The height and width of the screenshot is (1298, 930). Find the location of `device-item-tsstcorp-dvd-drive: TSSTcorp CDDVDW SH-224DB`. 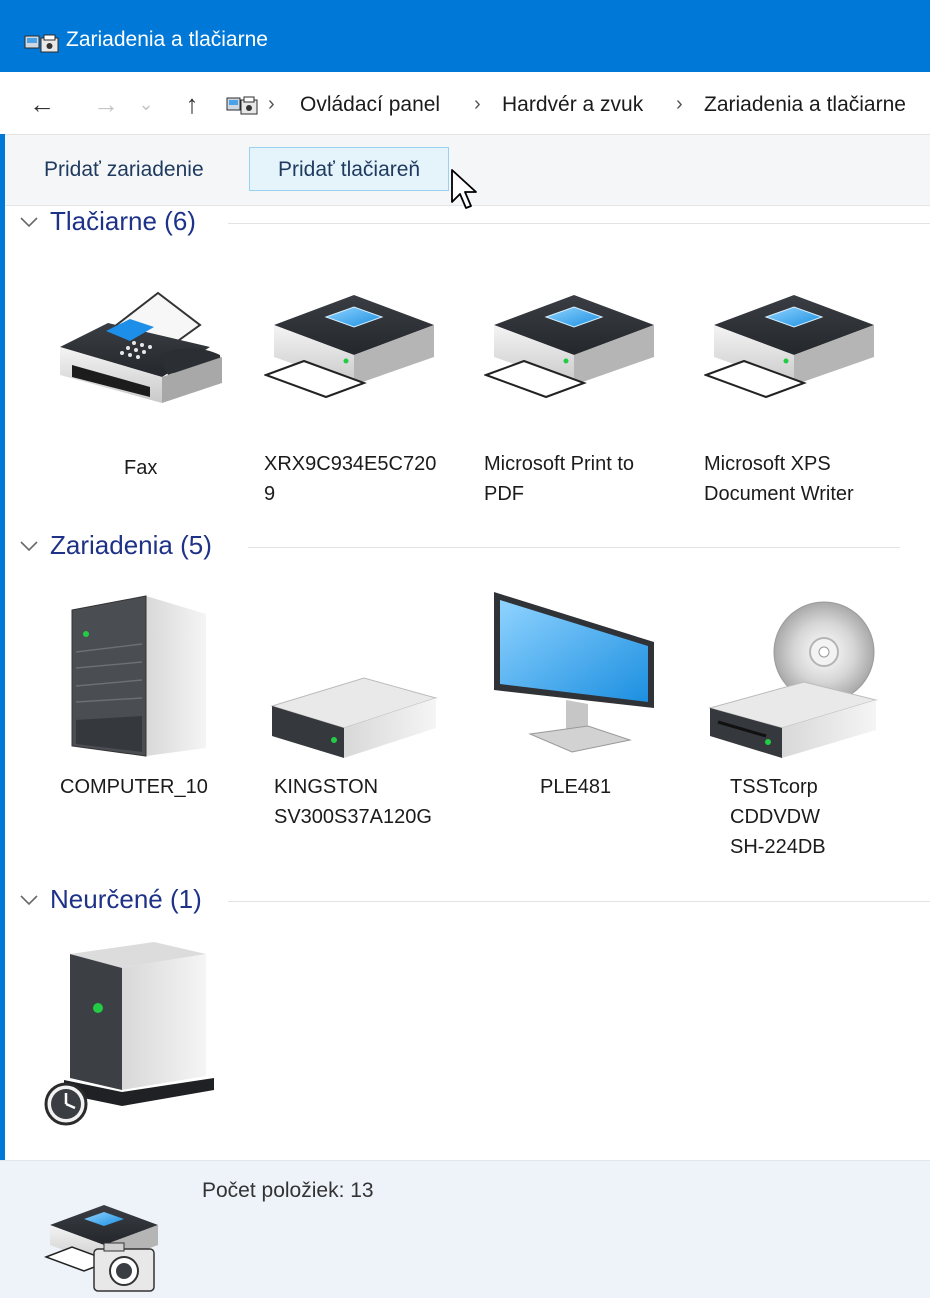

device-item-tsstcorp-dvd-drive: TSSTcorp CDDVDW SH-224DB is located at coordinates (809, 730).